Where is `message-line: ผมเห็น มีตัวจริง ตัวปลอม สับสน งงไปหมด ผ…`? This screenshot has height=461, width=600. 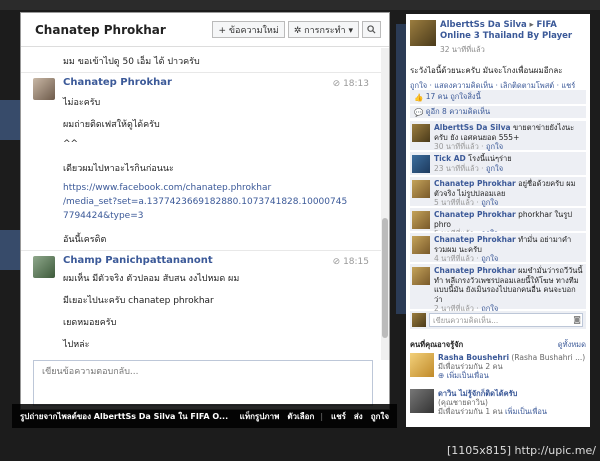 message-line: ผมเห็น มีตัวจริง ตัวปลอม สับสน งงไปหมด ผ… is located at coordinates (151, 279).